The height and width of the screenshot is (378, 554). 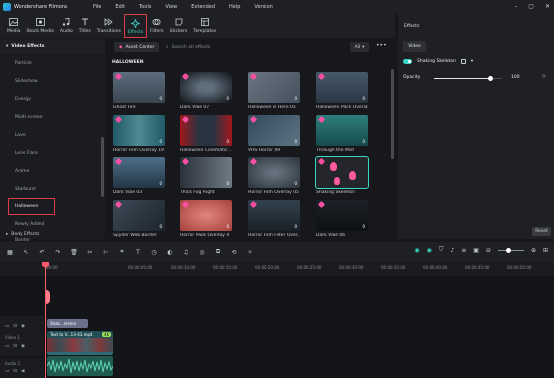 What do you see at coordinates (488, 250) in the screenshot?
I see `zoom-out-icon: ⊖` at bounding box center [488, 250].